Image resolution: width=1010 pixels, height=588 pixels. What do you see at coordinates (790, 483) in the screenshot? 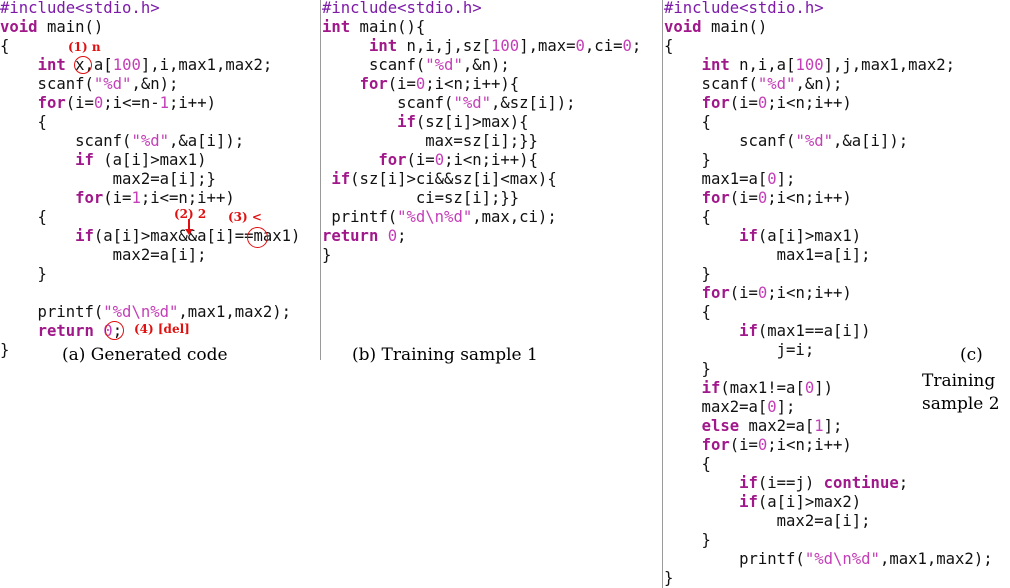
I see `code-token: (i==j)` at bounding box center [790, 483].